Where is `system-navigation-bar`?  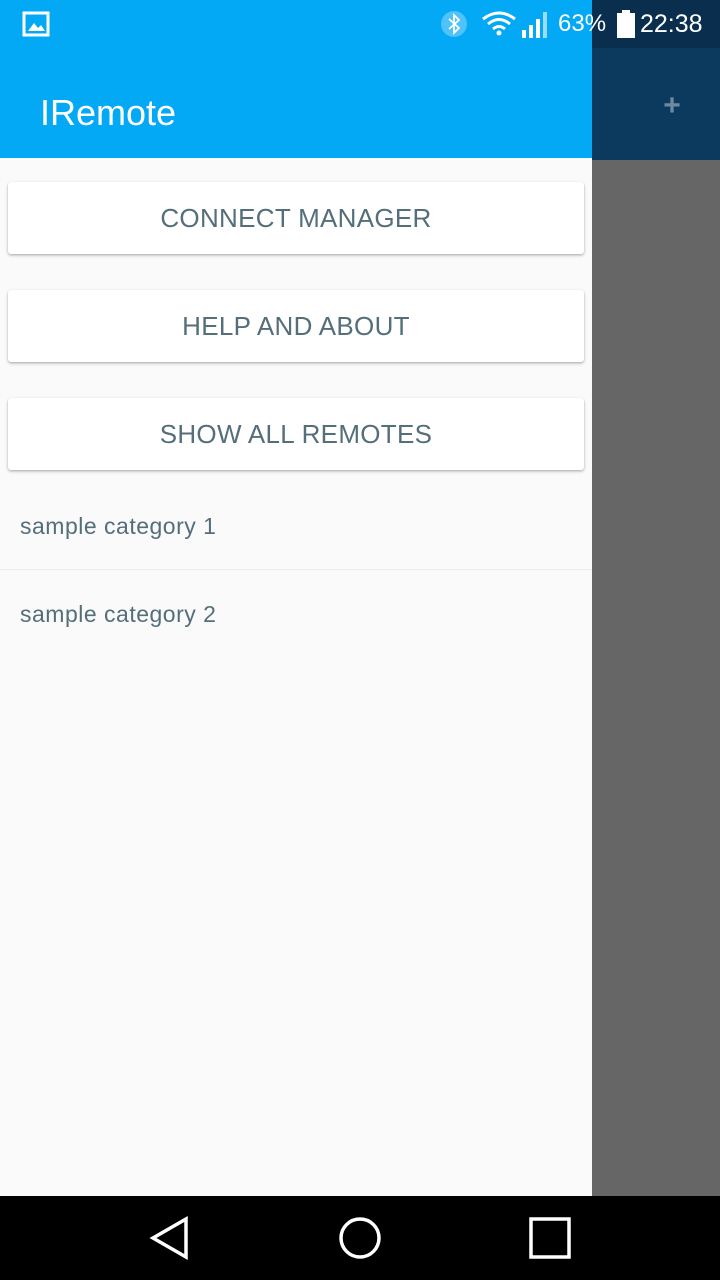
system-navigation-bar is located at coordinates (360, 1238).